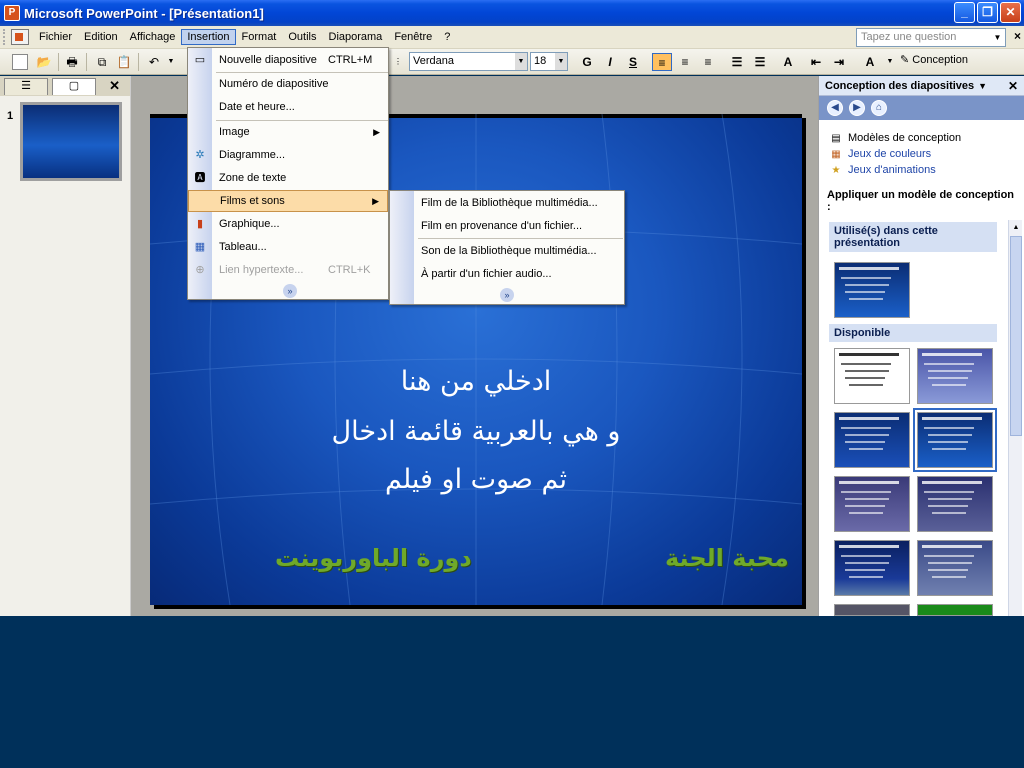 Image resolution: width=1024 pixels, height=768 pixels. What do you see at coordinates (1017, 36) in the screenshot?
I see `close-document-button: ×` at bounding box center [1017, 36].